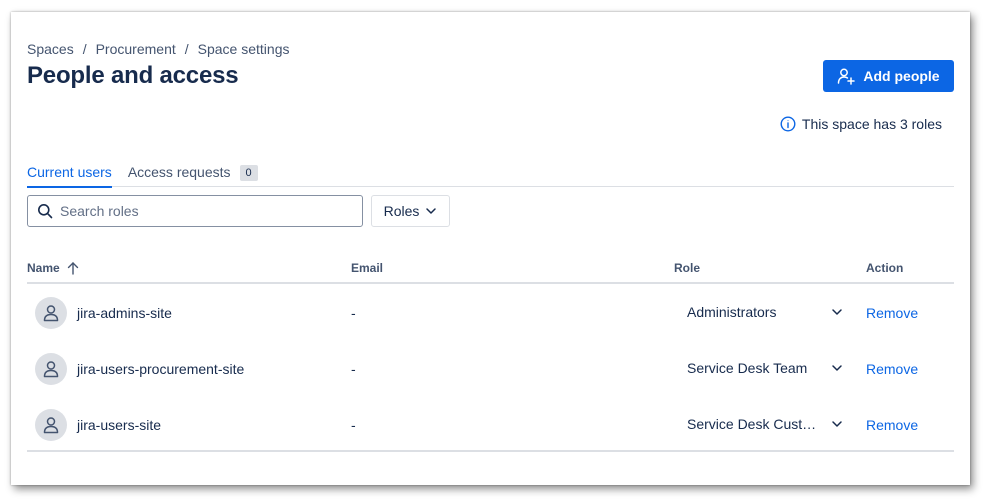 This screenshot has width=989, height=503. What do you see at coordinates (901, 76) in the screenshot?
I see `add-people-label: Add people` at bounding box center [901, 76].